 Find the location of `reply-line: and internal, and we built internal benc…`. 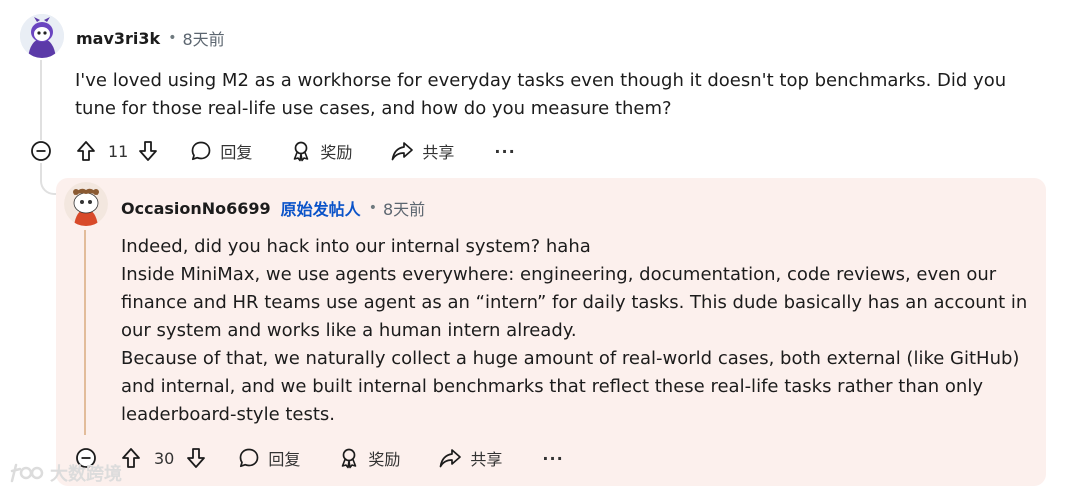

reply-line: and internal, and we built internal benc… is located at coordinates (552, 386).